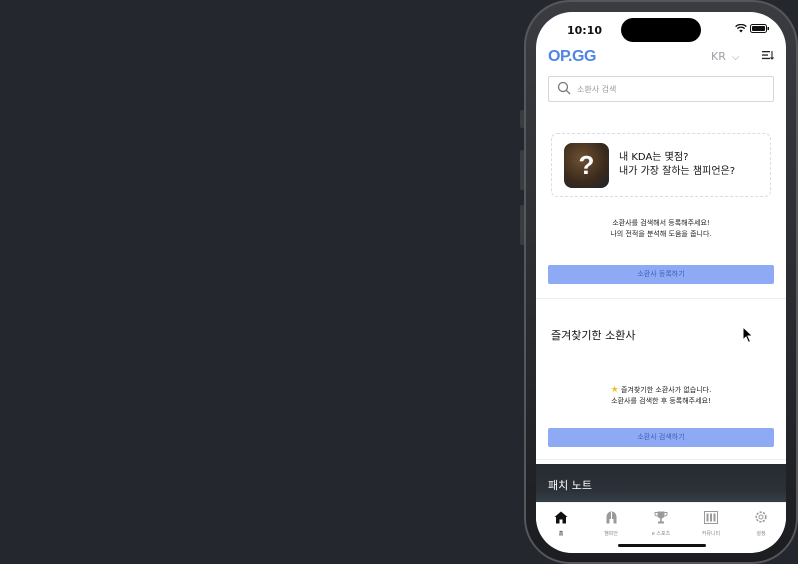 This screenshot has height=564, width=798. I want to click on patch-notes-title: 패치 노트, so click(570, 485).